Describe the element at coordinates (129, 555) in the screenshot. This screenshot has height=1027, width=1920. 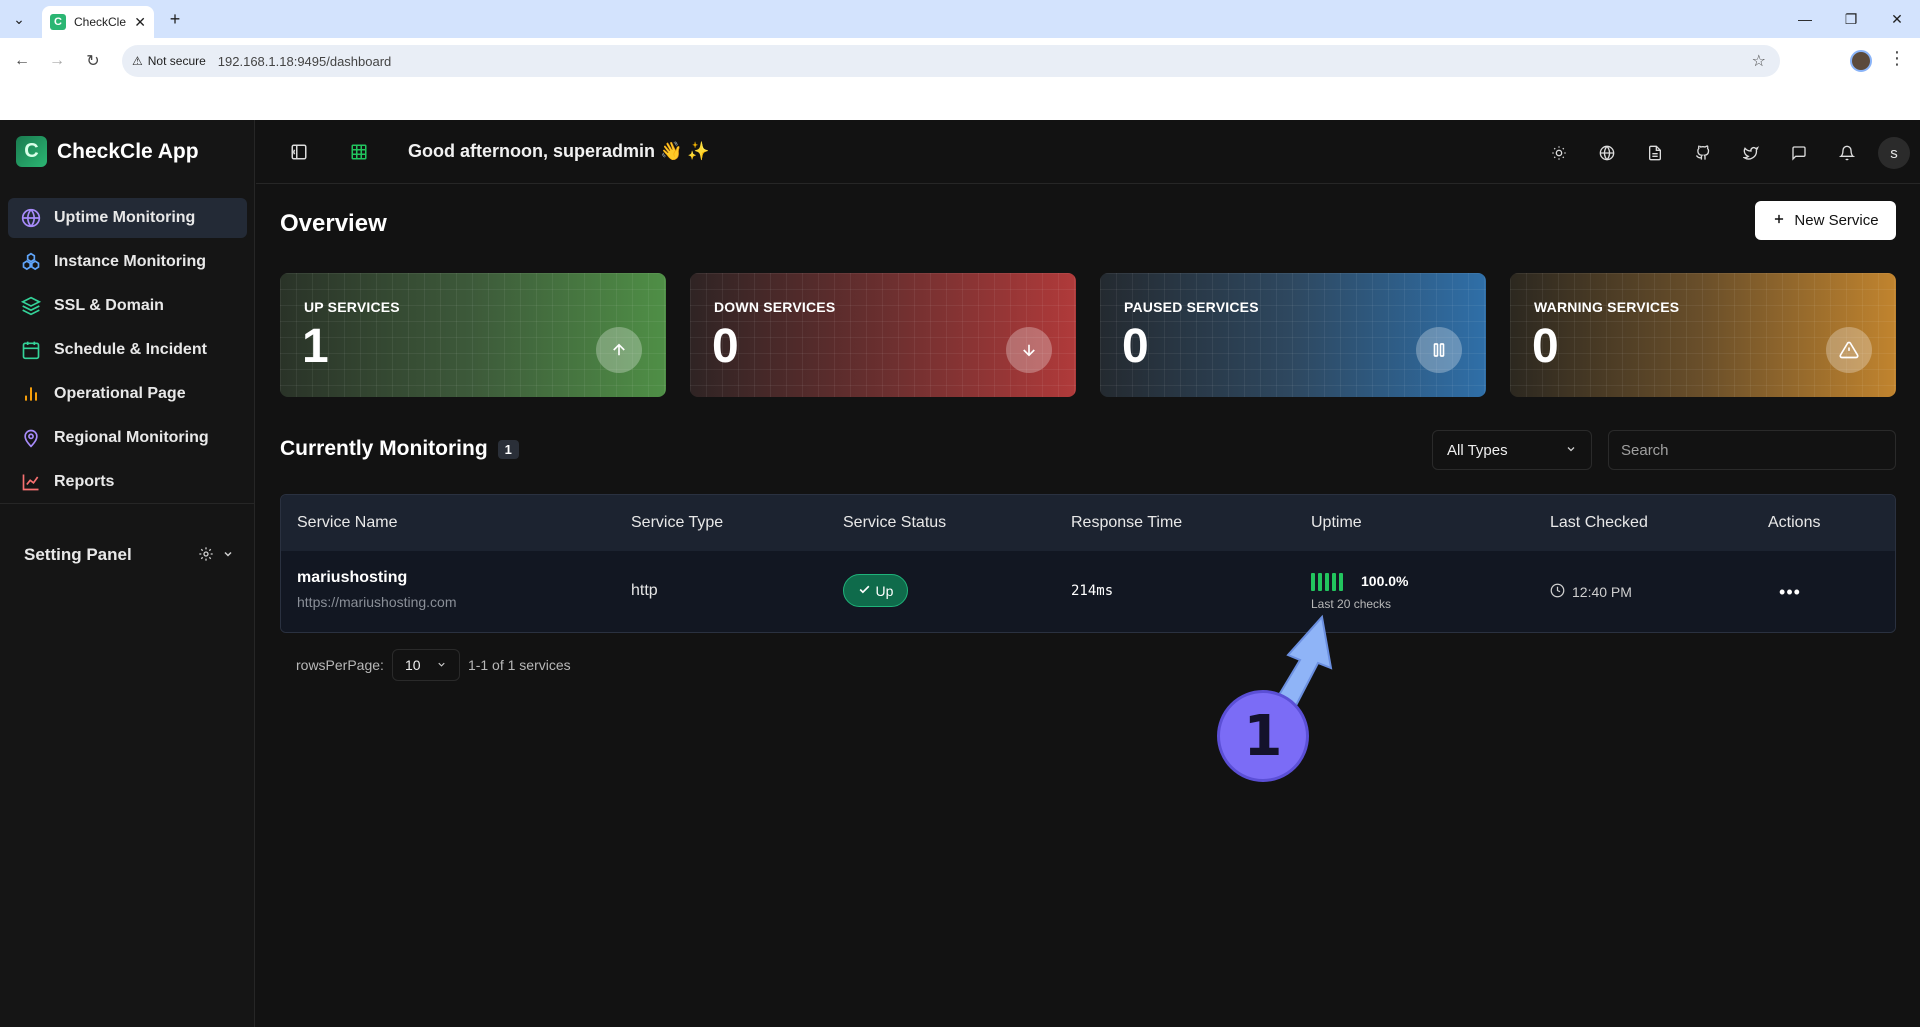
I see `setting-panel-toggle: Setting Panel` at that location.